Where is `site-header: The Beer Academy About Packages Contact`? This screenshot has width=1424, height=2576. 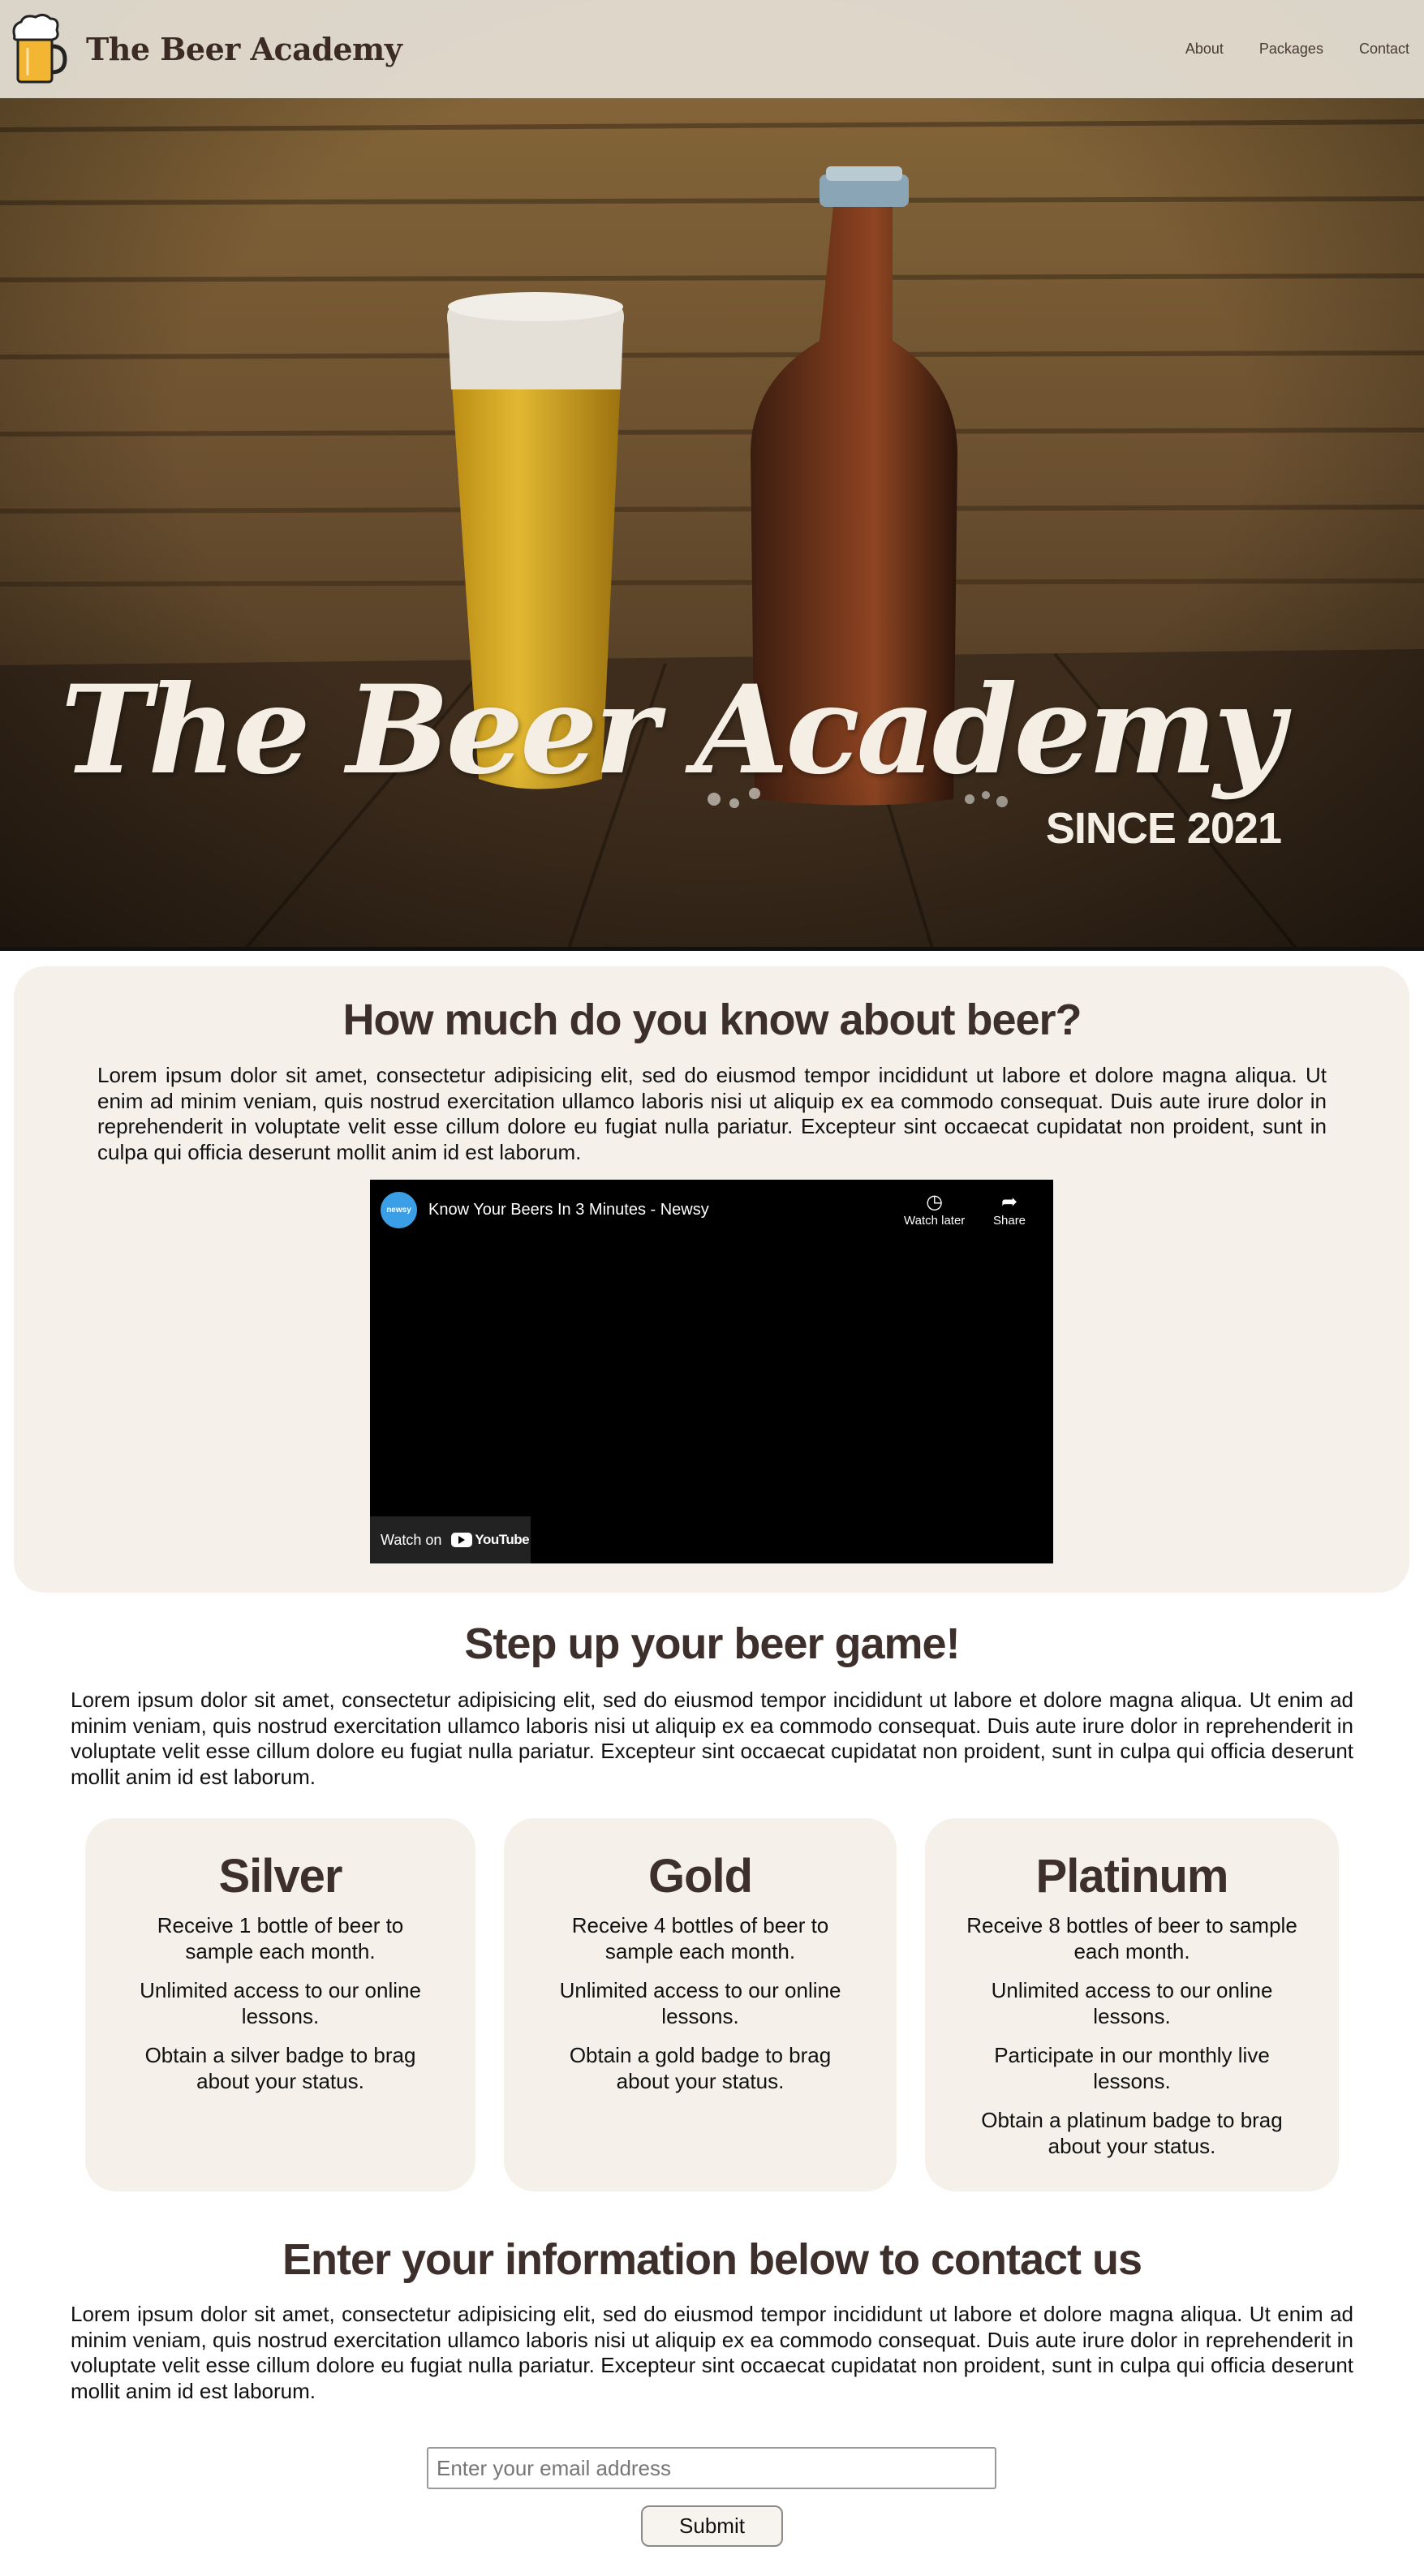
site-header: The Beer Academy About Packages Contact is located at coordinates (712, 49).